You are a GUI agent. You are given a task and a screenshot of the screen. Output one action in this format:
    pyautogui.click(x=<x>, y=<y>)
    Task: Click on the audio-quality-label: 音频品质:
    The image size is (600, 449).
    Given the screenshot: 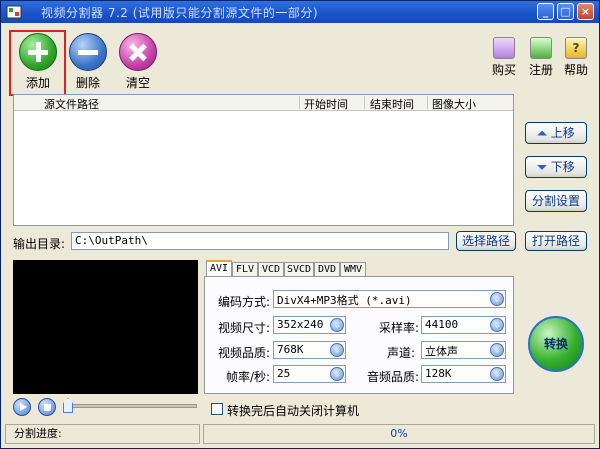 What is the action you would take?
    pyautogui.click(x=393, y=377)
    